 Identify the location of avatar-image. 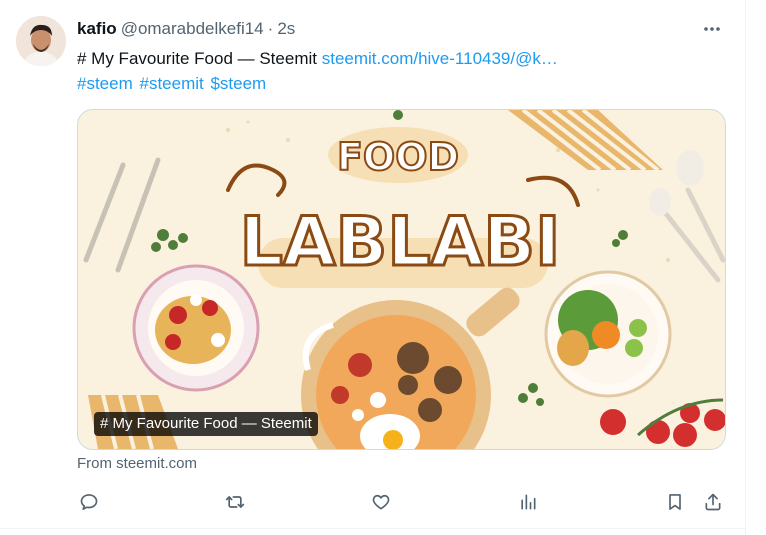
(41, 41).